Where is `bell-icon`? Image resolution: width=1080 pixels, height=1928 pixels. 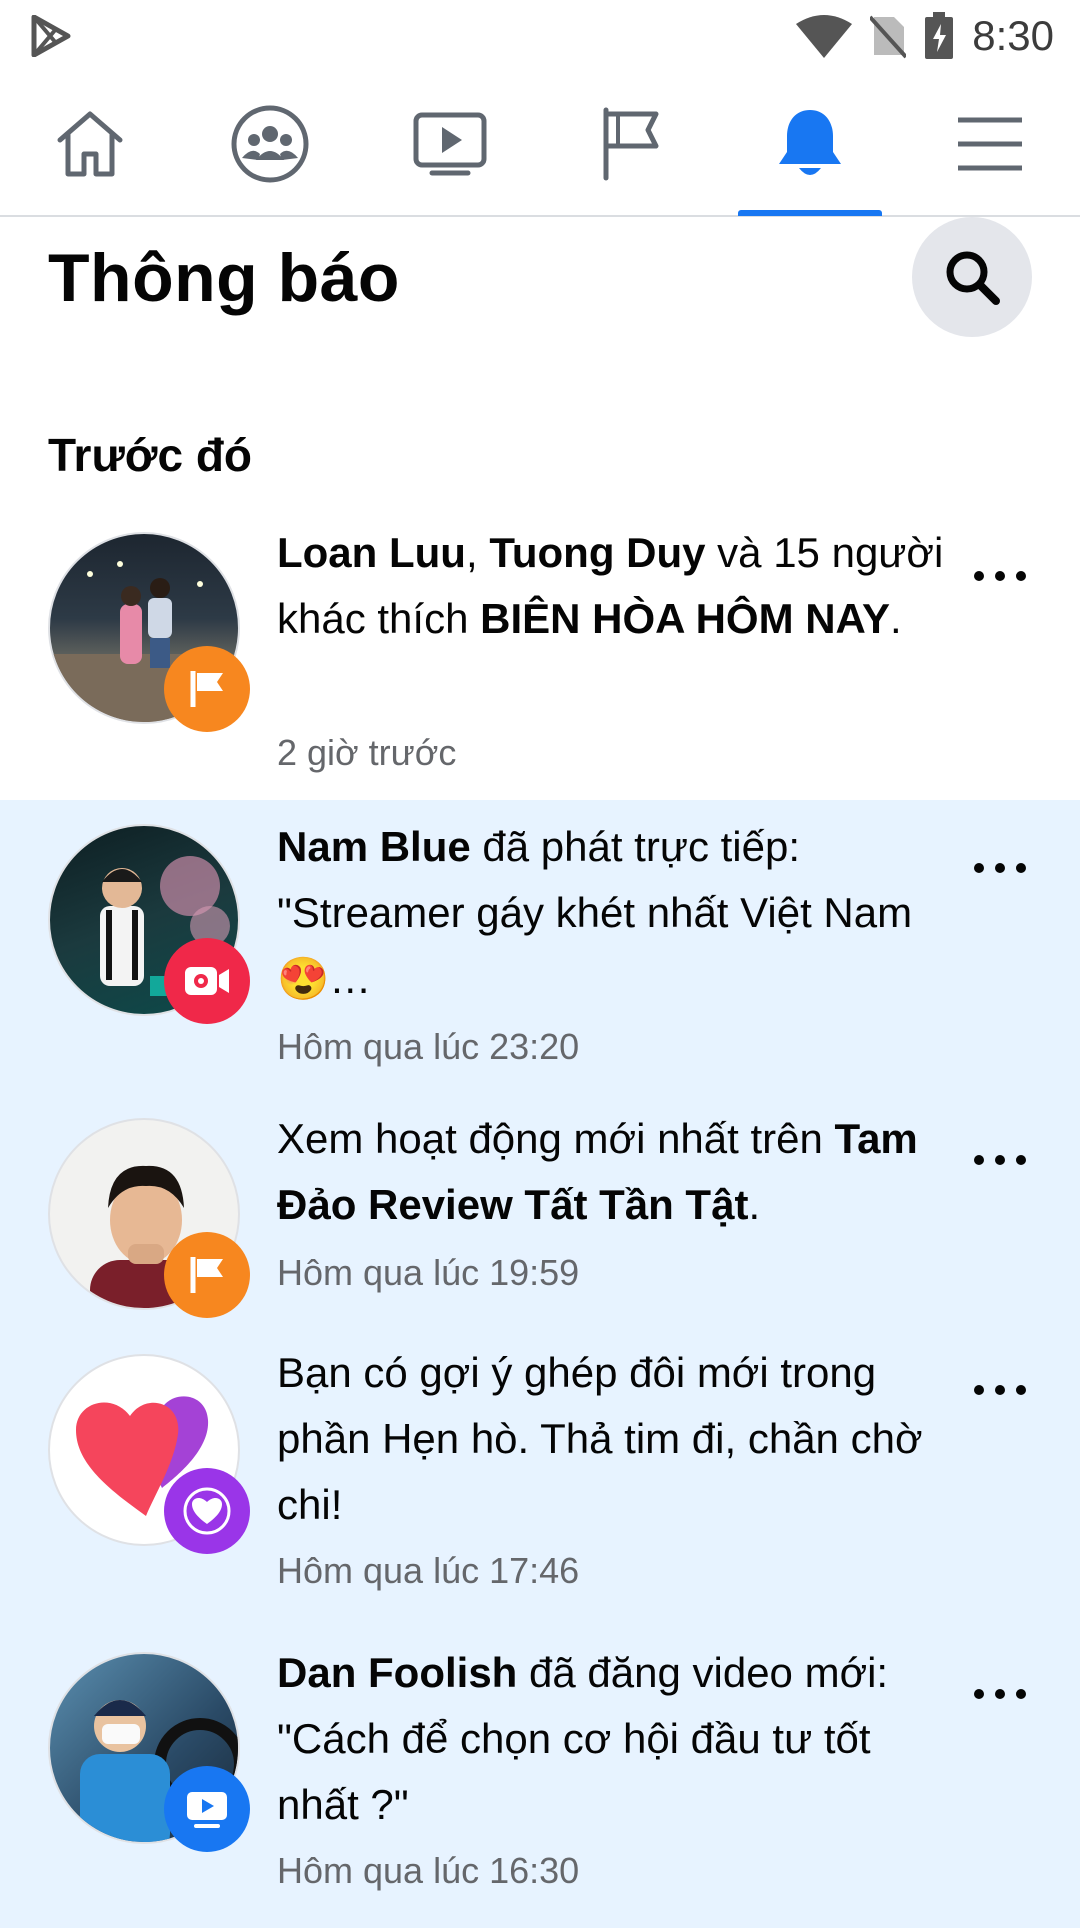 bell-icon is located at coordinates (810, 142).